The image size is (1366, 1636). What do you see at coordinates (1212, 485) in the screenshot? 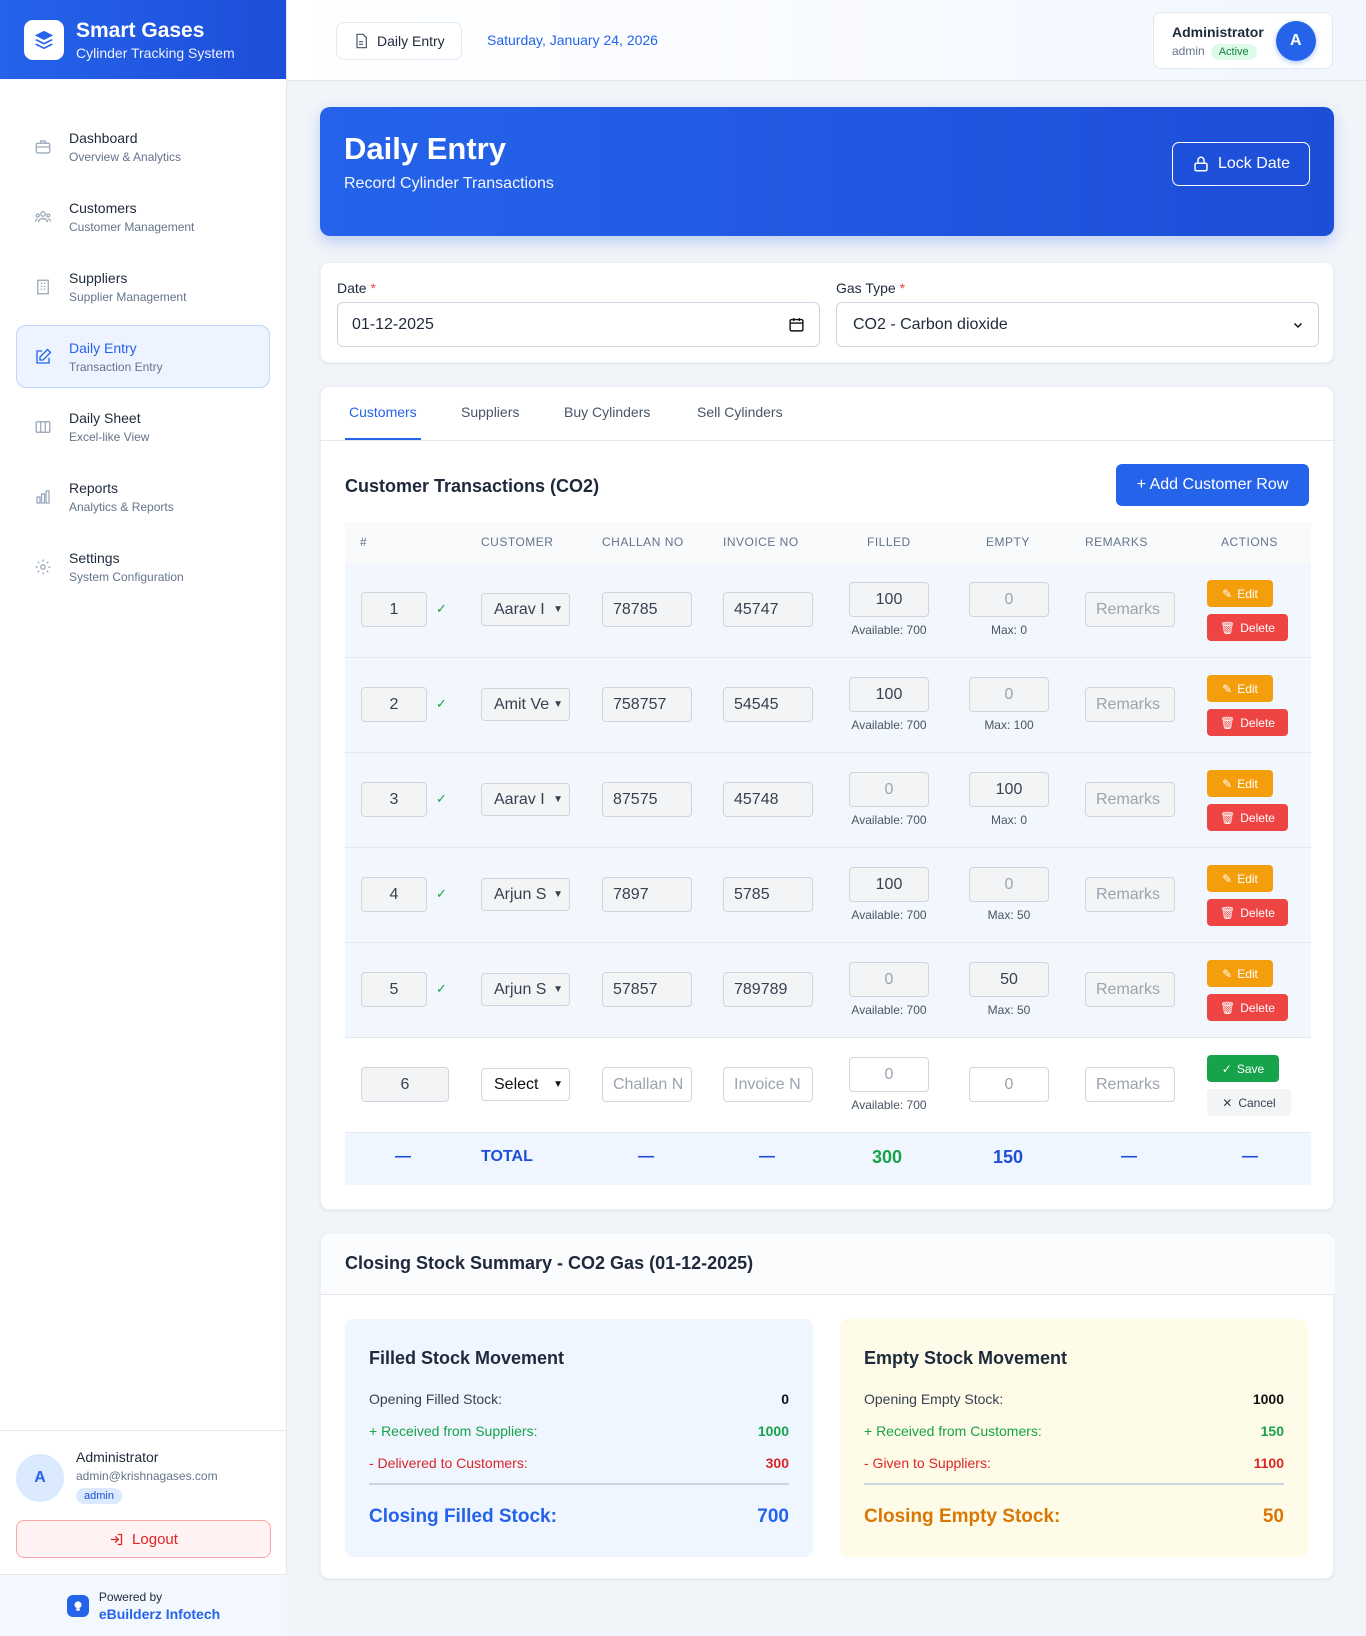
I see `add-customer-row-button: + Add Customer Row` at bounding box center [1212, 485].